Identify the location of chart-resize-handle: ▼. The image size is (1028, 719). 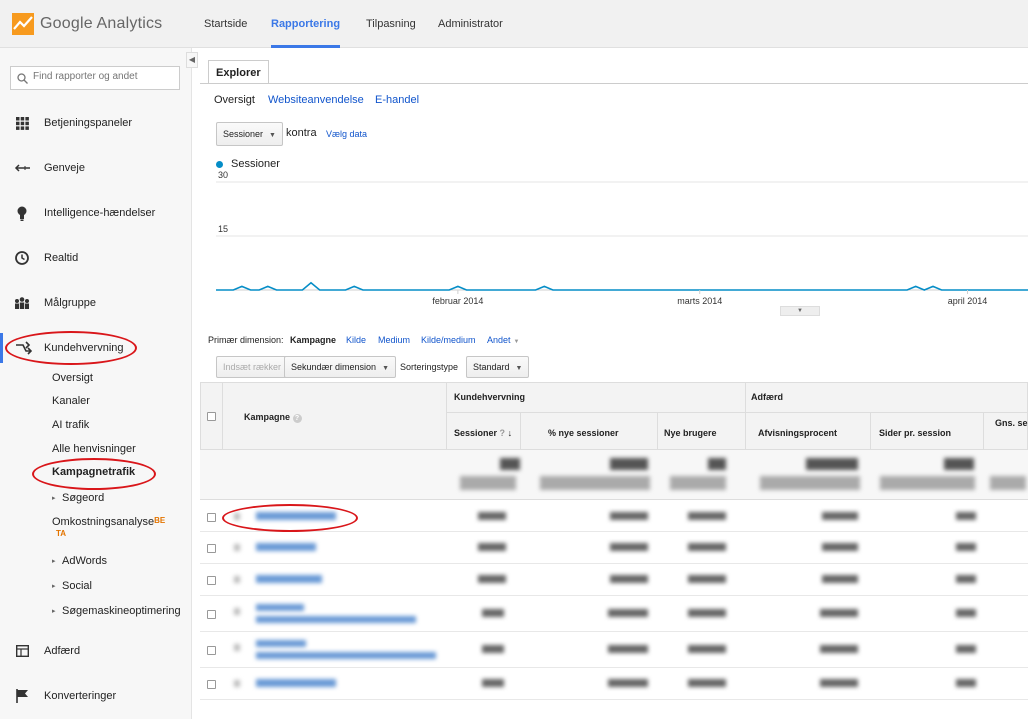
(800, 311).